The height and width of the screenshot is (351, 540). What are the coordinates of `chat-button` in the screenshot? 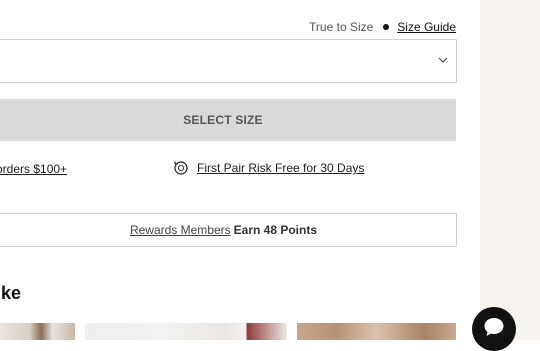 It's located at (494, 329).